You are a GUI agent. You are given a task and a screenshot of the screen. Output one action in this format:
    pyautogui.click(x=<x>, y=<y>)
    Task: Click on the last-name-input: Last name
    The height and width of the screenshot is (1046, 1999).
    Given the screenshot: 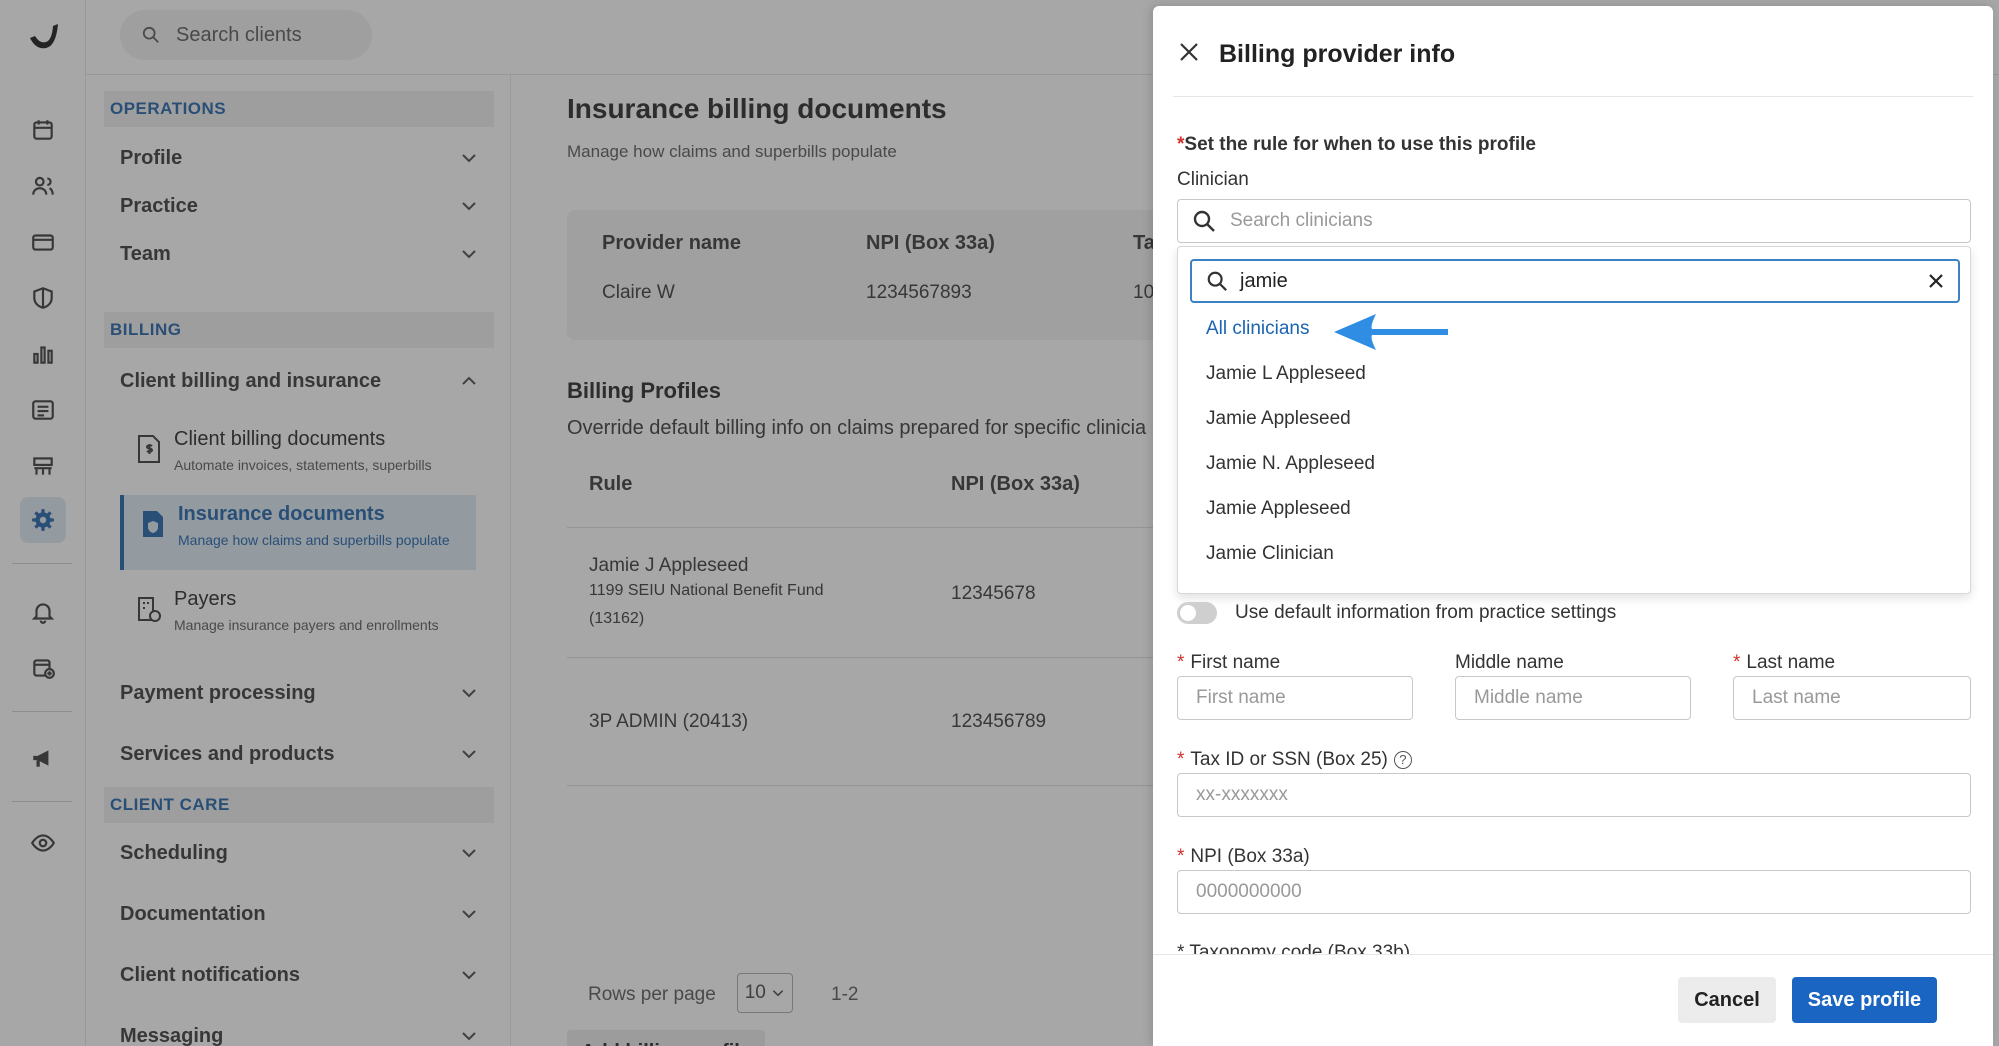 What is the action you would take?
    pyautogui.click(x=1852, y=698)
    